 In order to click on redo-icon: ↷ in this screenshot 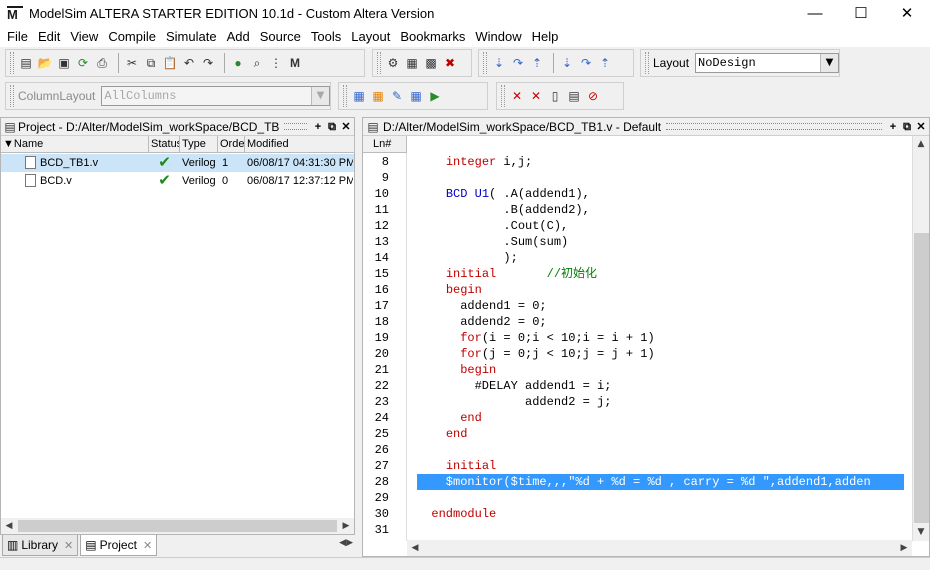, I will do `click(208, 63)`.